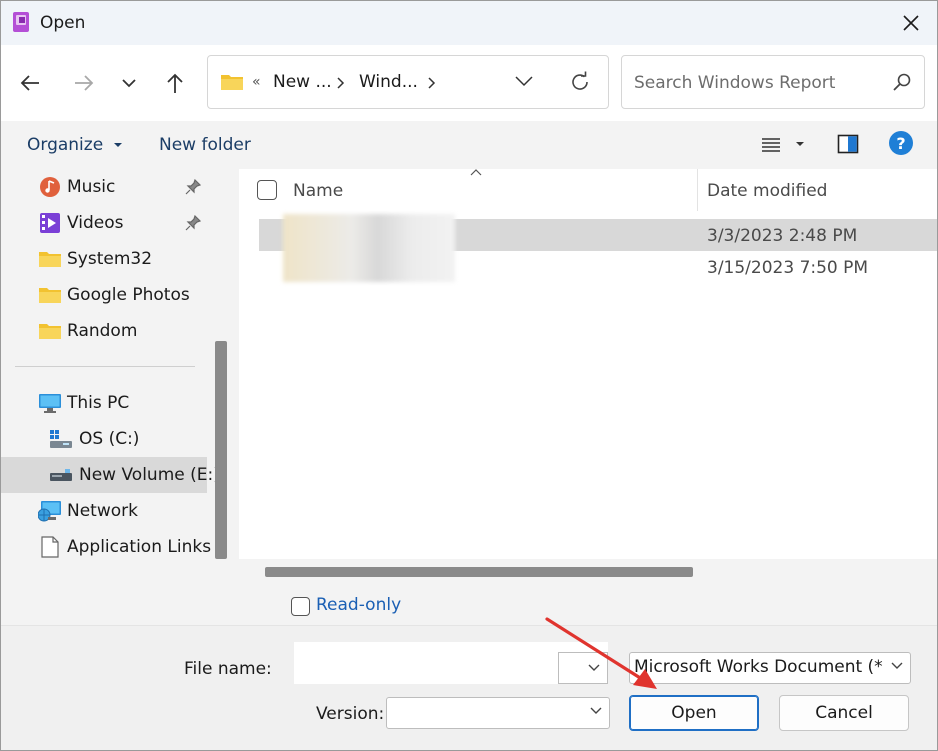  What do you see at coordinates (697, 190) in the screenshot?
I see `column-divider` at bounding box center [697, 190].